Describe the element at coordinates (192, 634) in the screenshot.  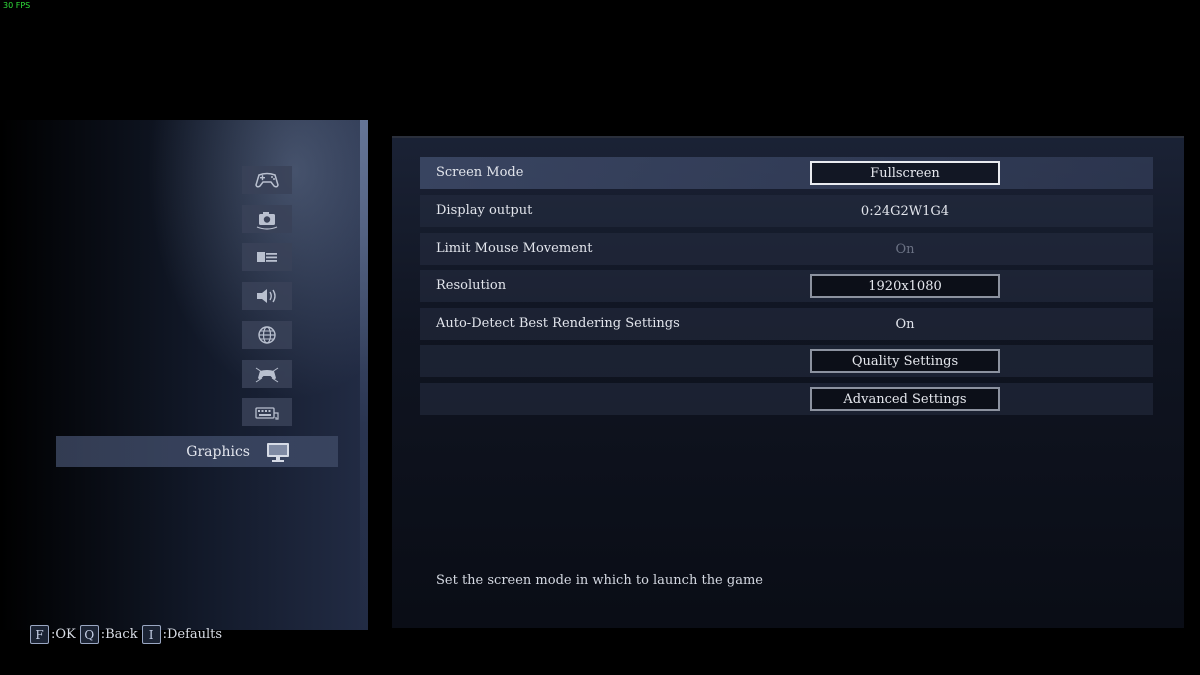
I see `defaults-label: :Defaults` at that location.